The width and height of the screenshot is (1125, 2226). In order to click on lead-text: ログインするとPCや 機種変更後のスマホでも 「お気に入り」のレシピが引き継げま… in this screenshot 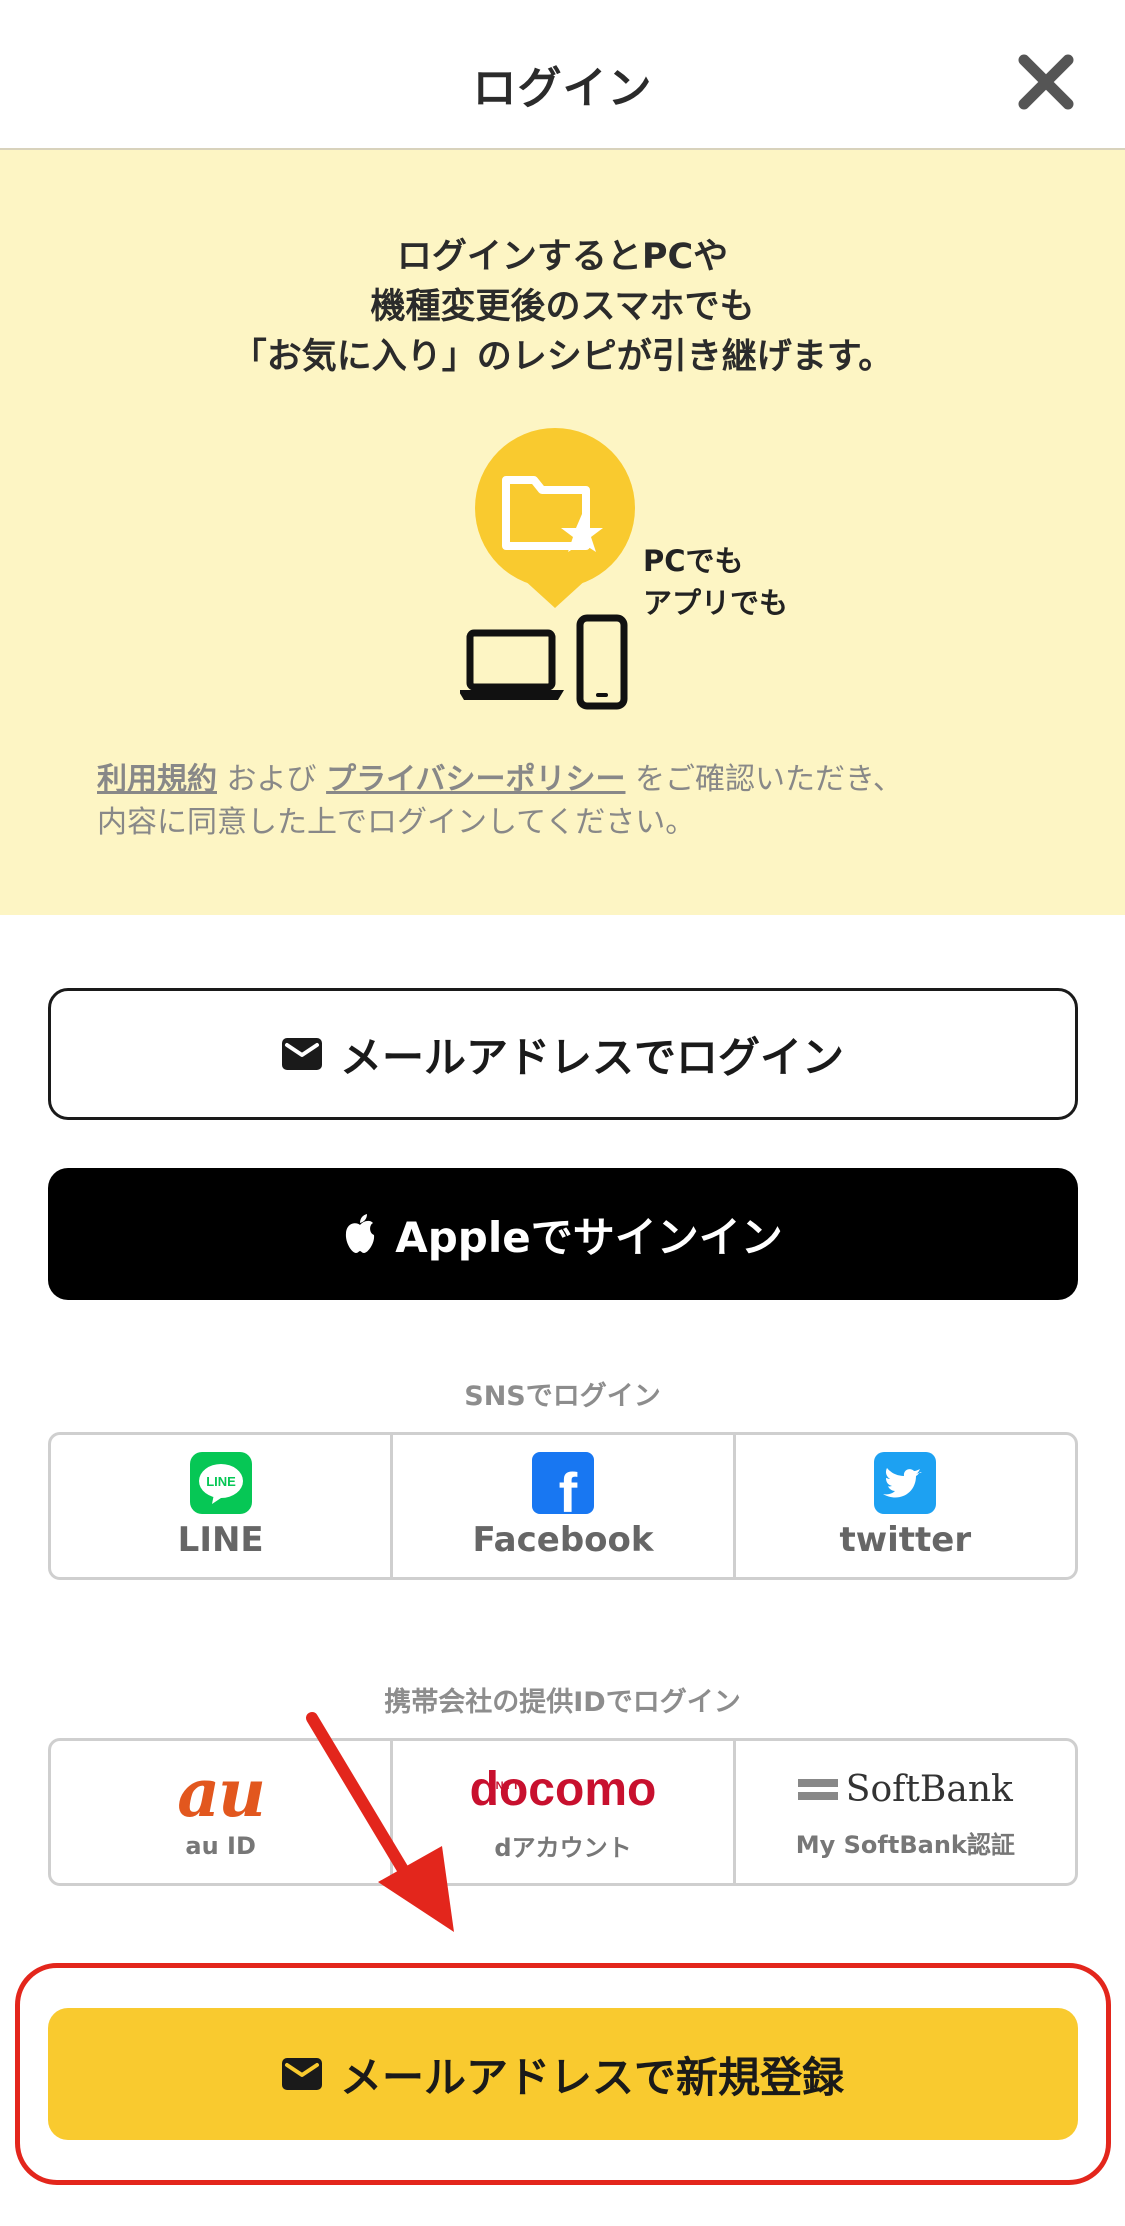, I will do `click(562, 307)`.